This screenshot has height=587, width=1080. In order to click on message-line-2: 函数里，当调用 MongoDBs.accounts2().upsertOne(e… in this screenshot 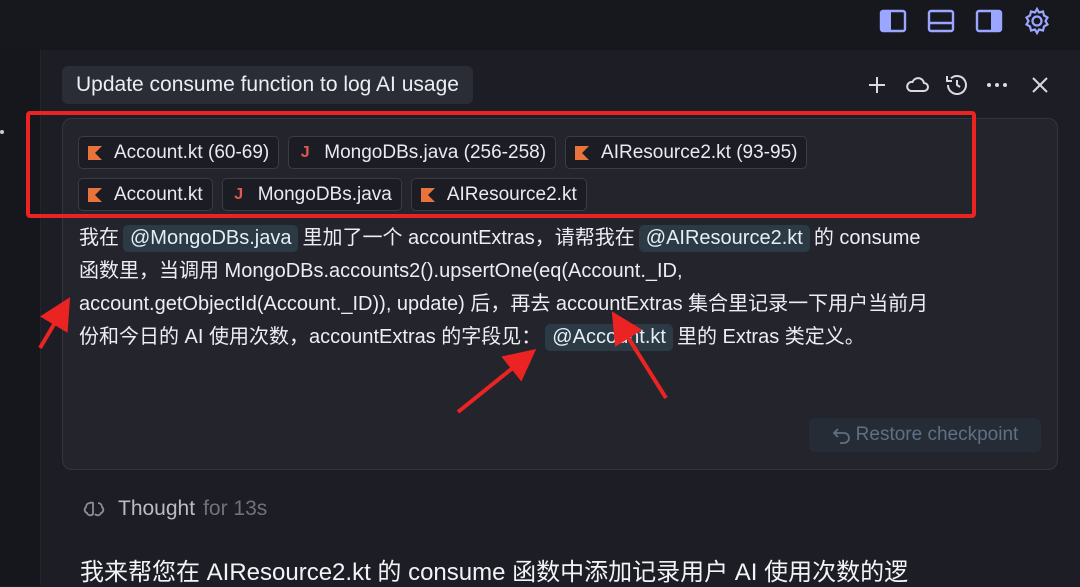, I will do `click(381, 271)`.